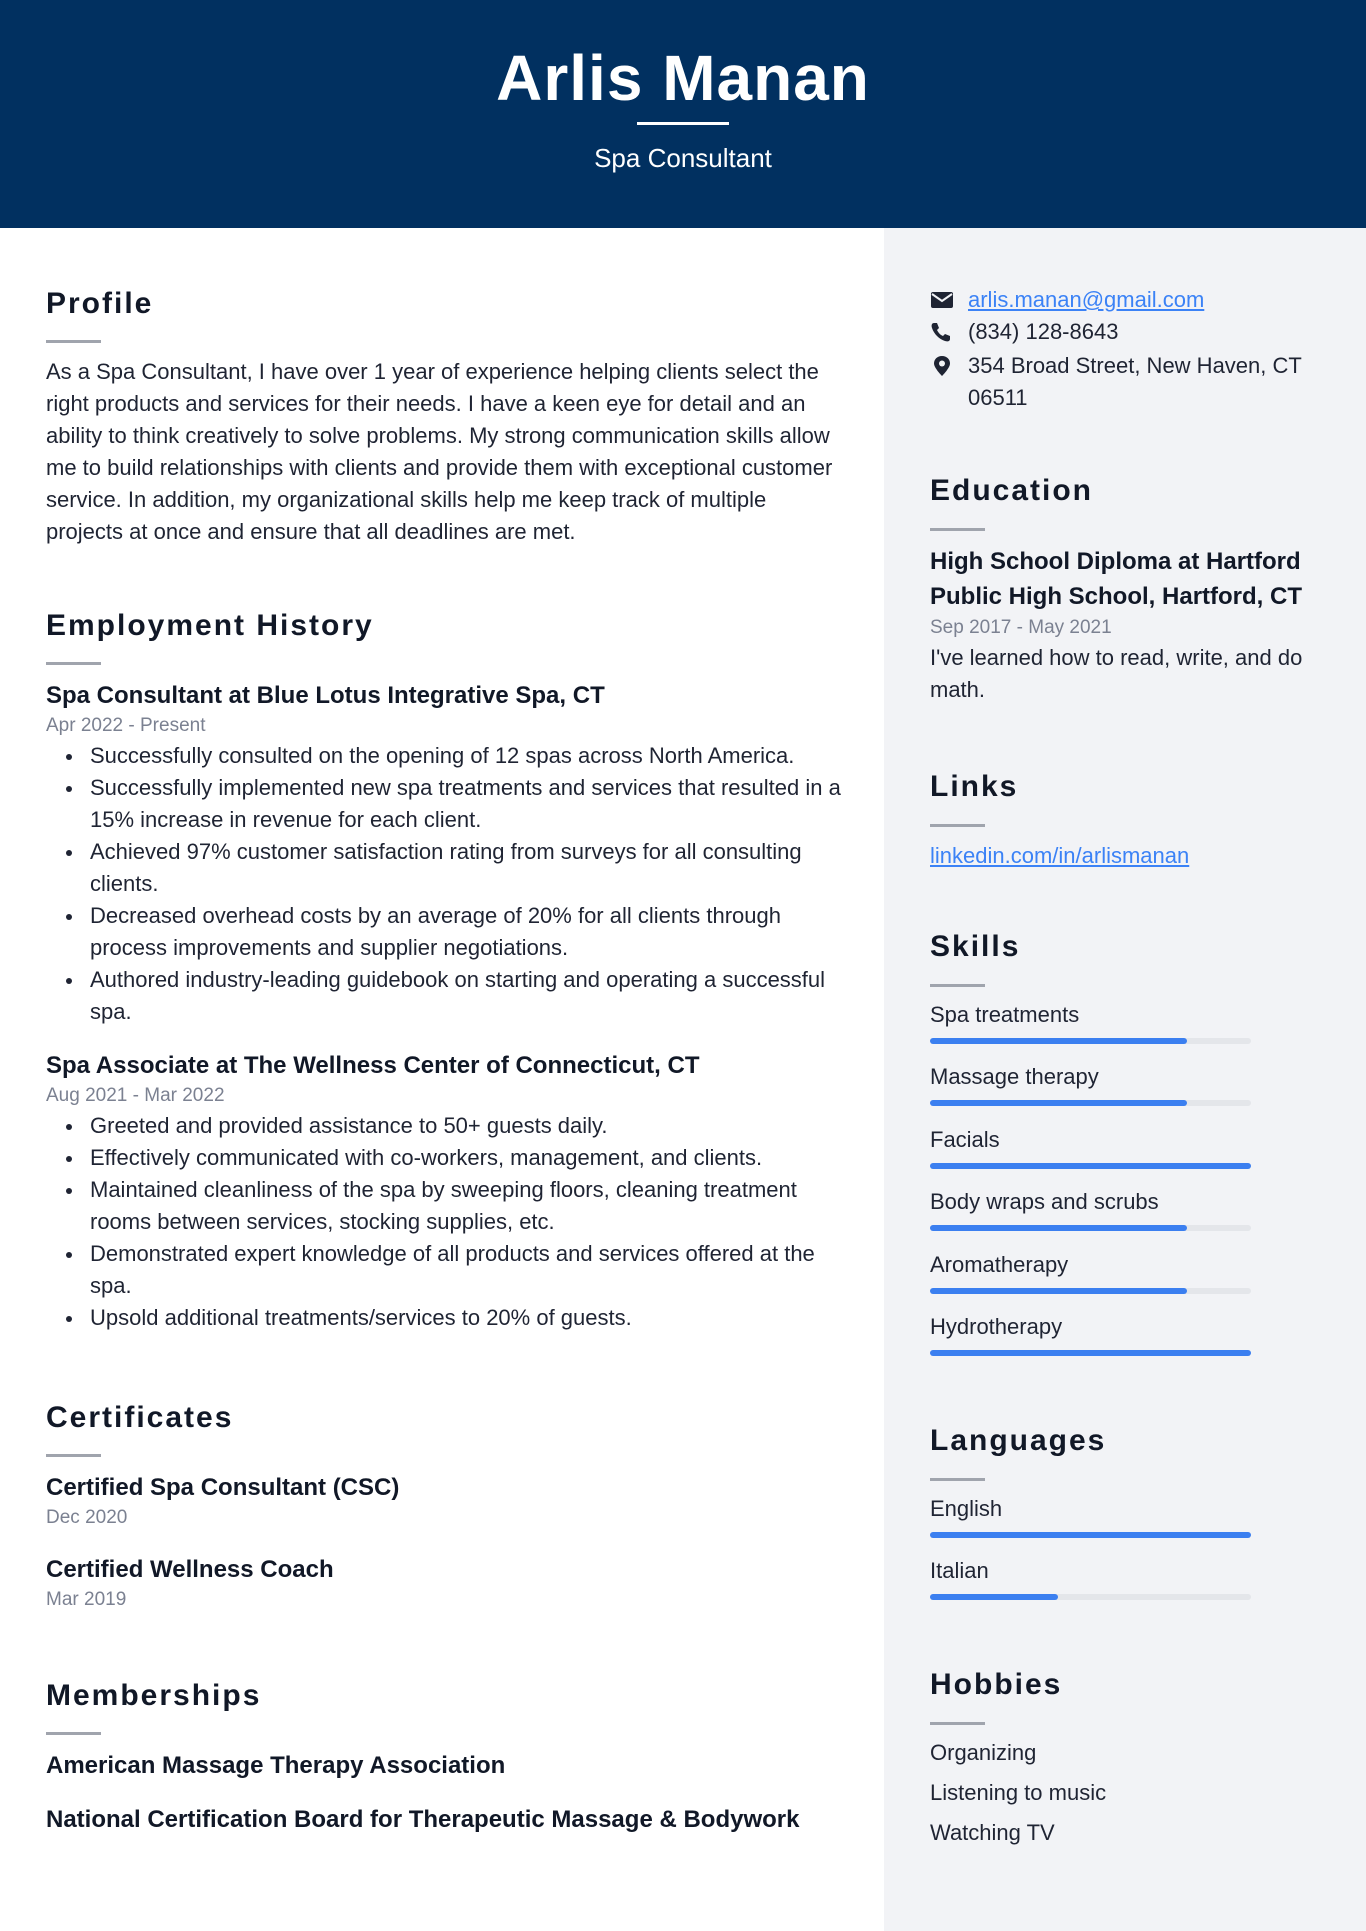 The height and width of the screenshot is (1931, 1366). I want to click on education-dates: Sep 2017 - May 2021, so click(1021, 627).